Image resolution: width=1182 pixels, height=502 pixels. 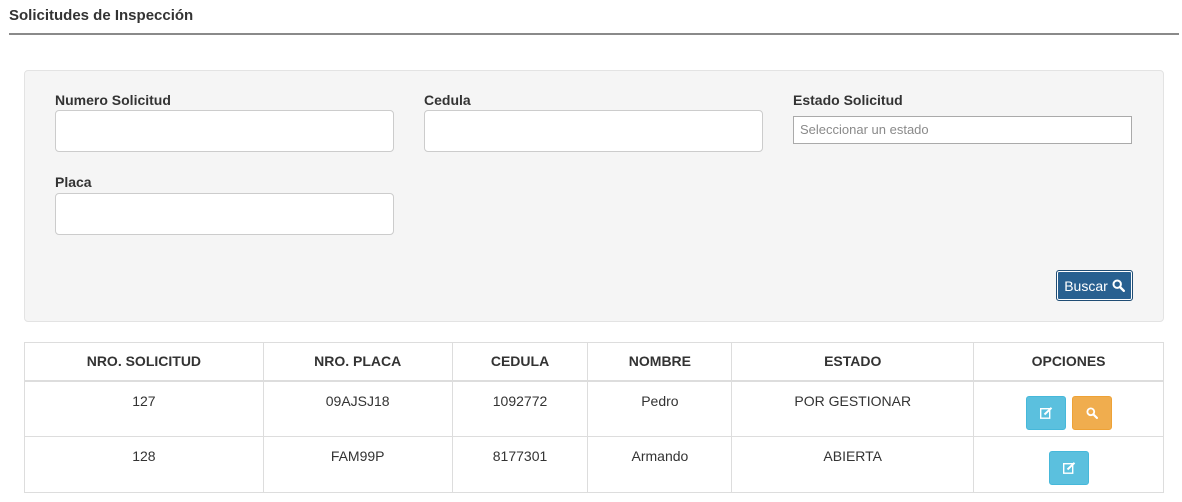 I want to click on table-row: 127 09AJSJ18 1092772 Pedro POR GESTIONAR, so click(x=594, y=408).